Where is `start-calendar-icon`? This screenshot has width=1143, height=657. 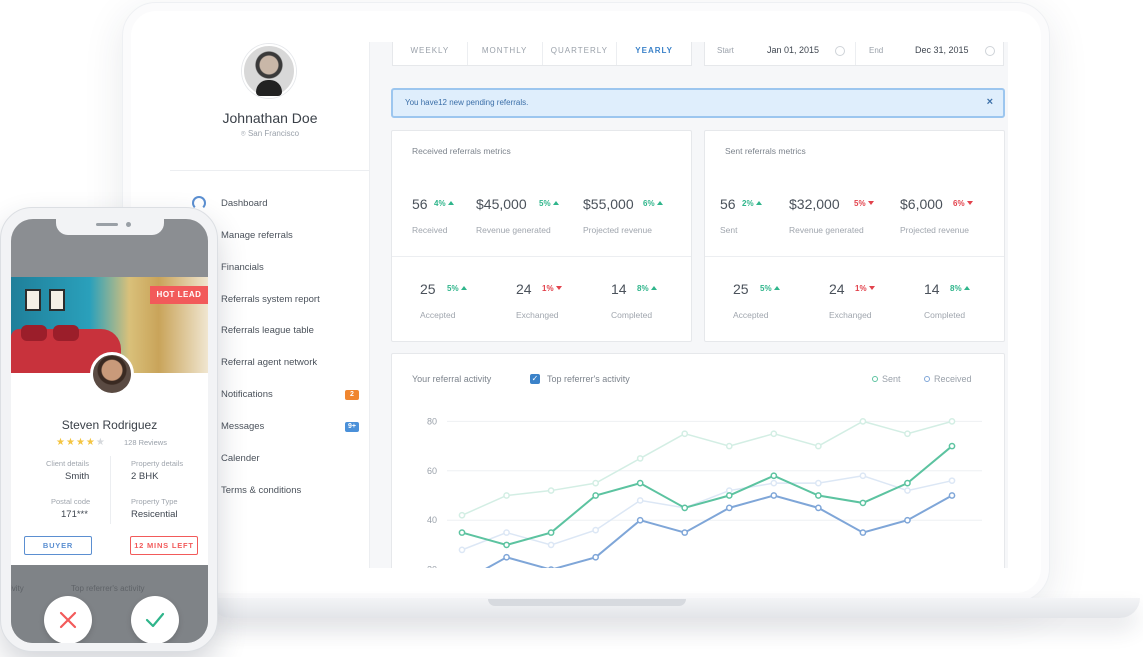 start-calendar-icon is located at coordinates (840, 51).